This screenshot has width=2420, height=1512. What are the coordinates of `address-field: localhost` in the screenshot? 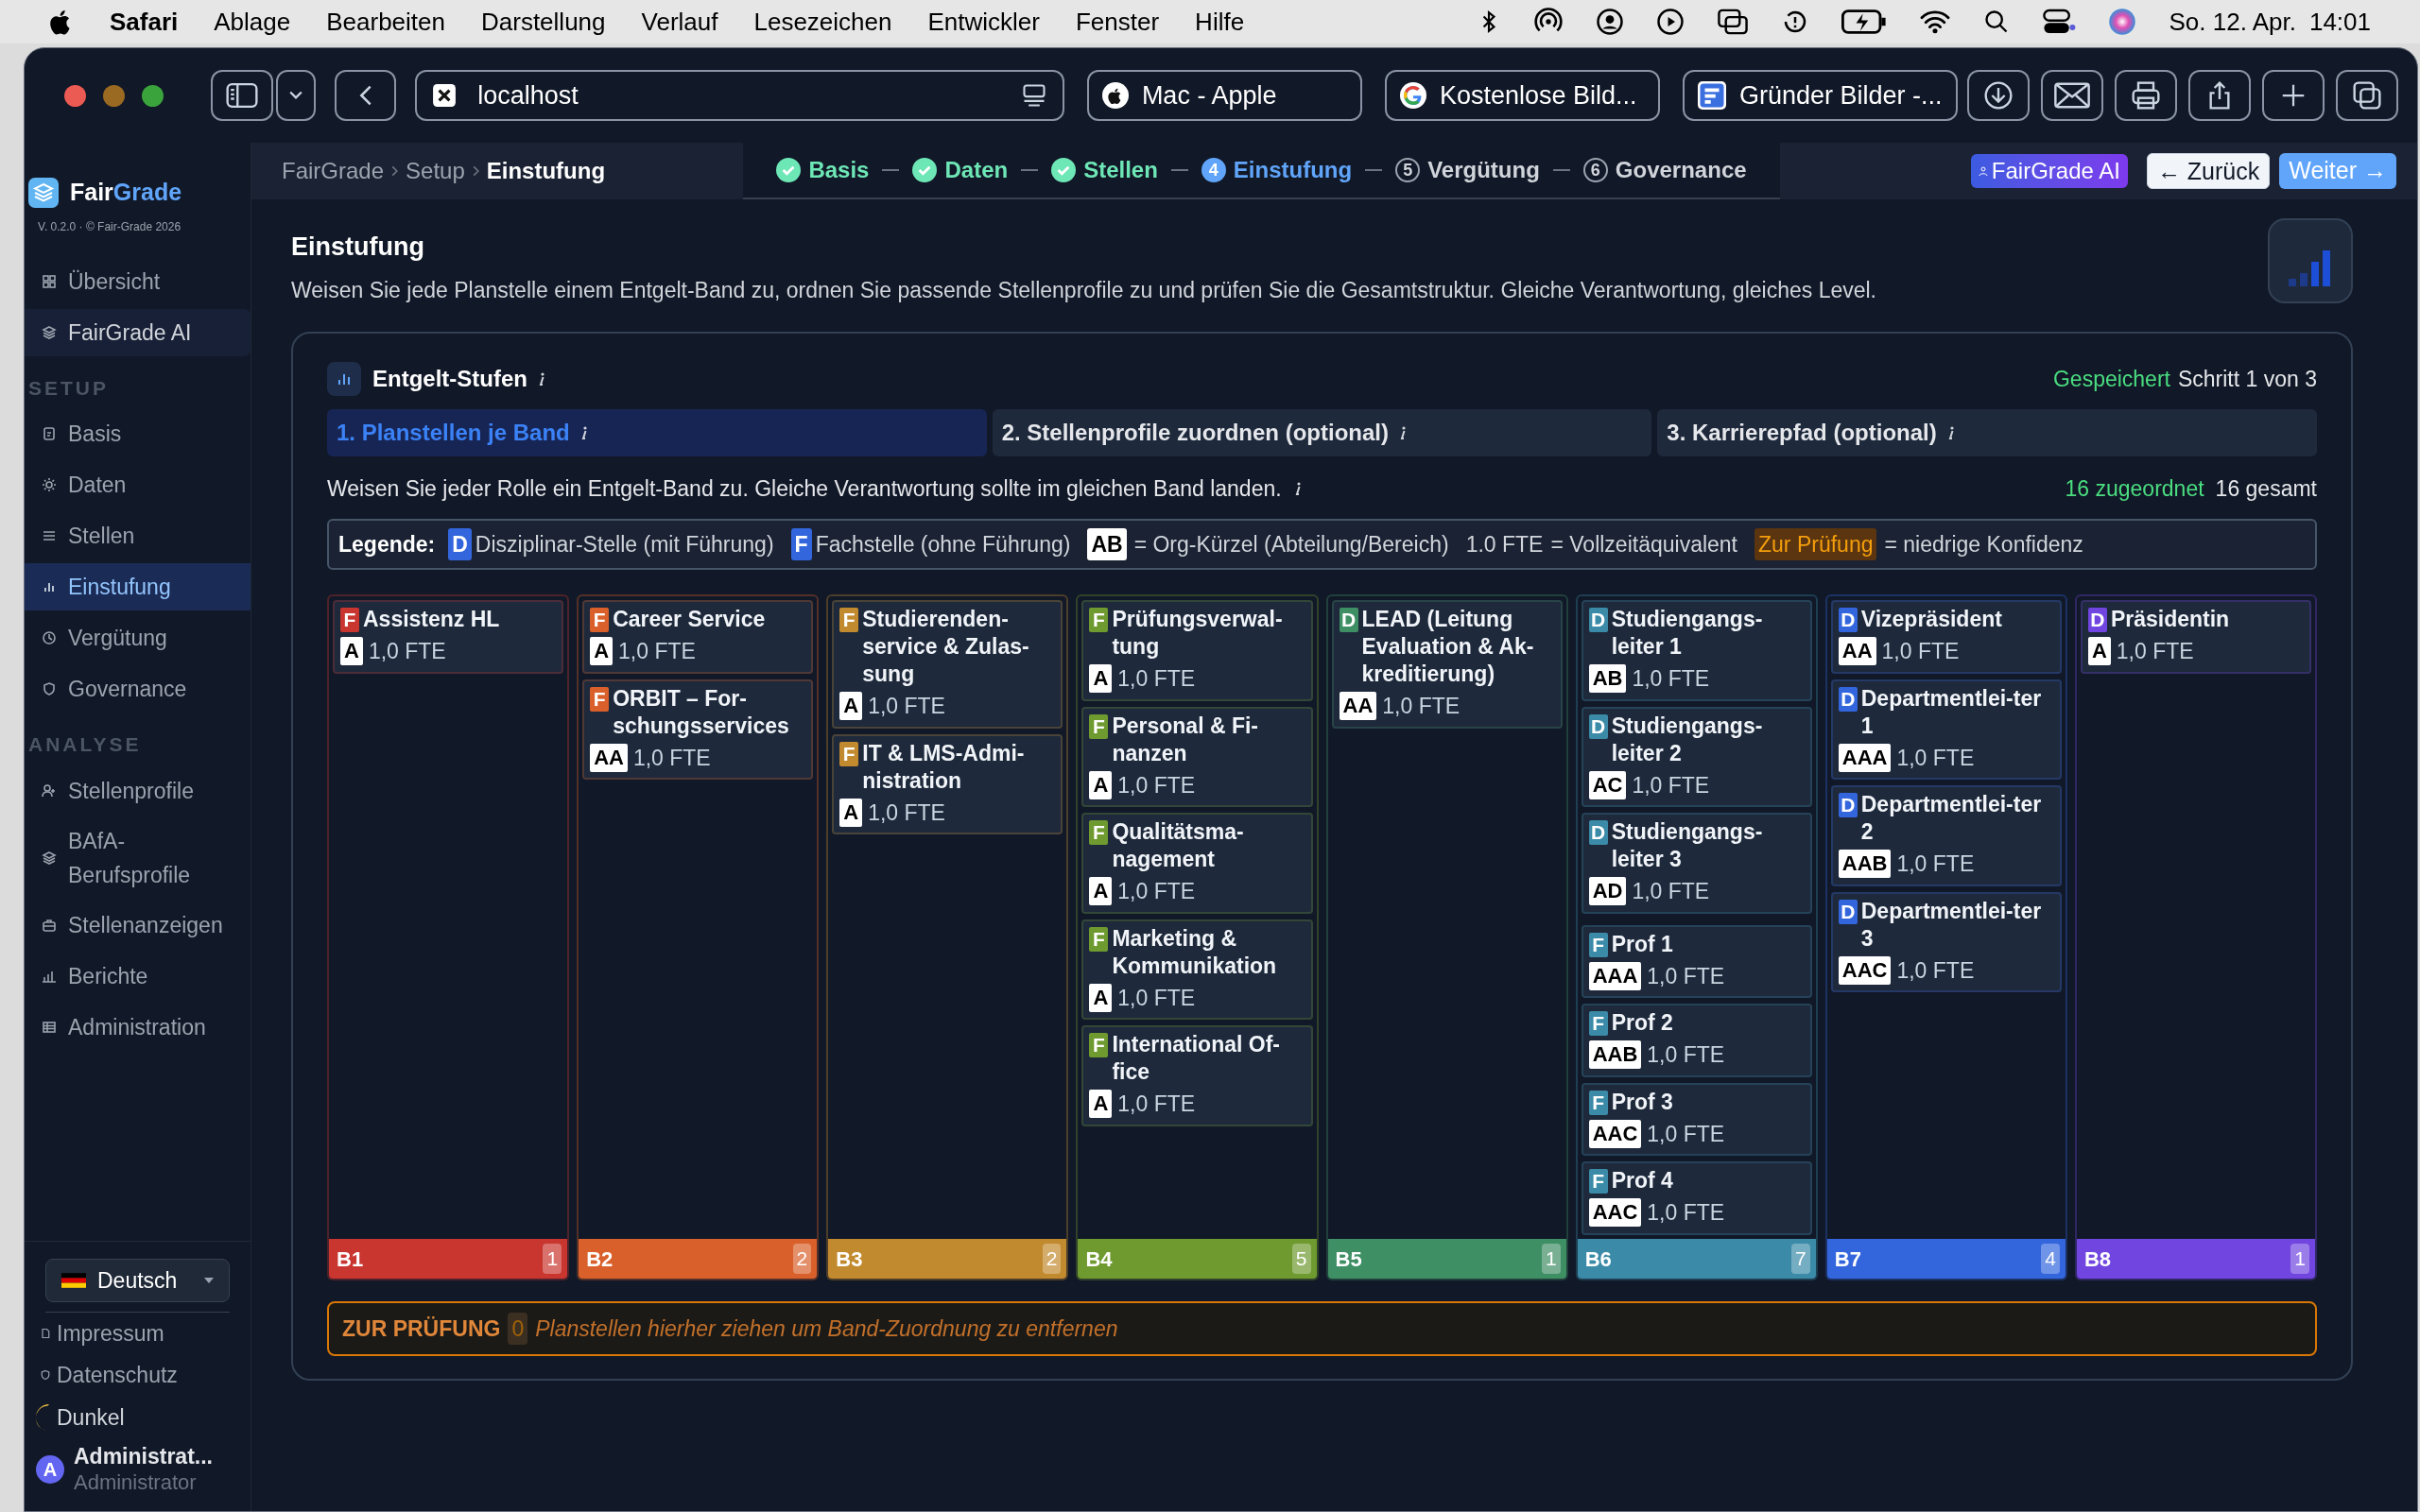 It's located at (739, 95).